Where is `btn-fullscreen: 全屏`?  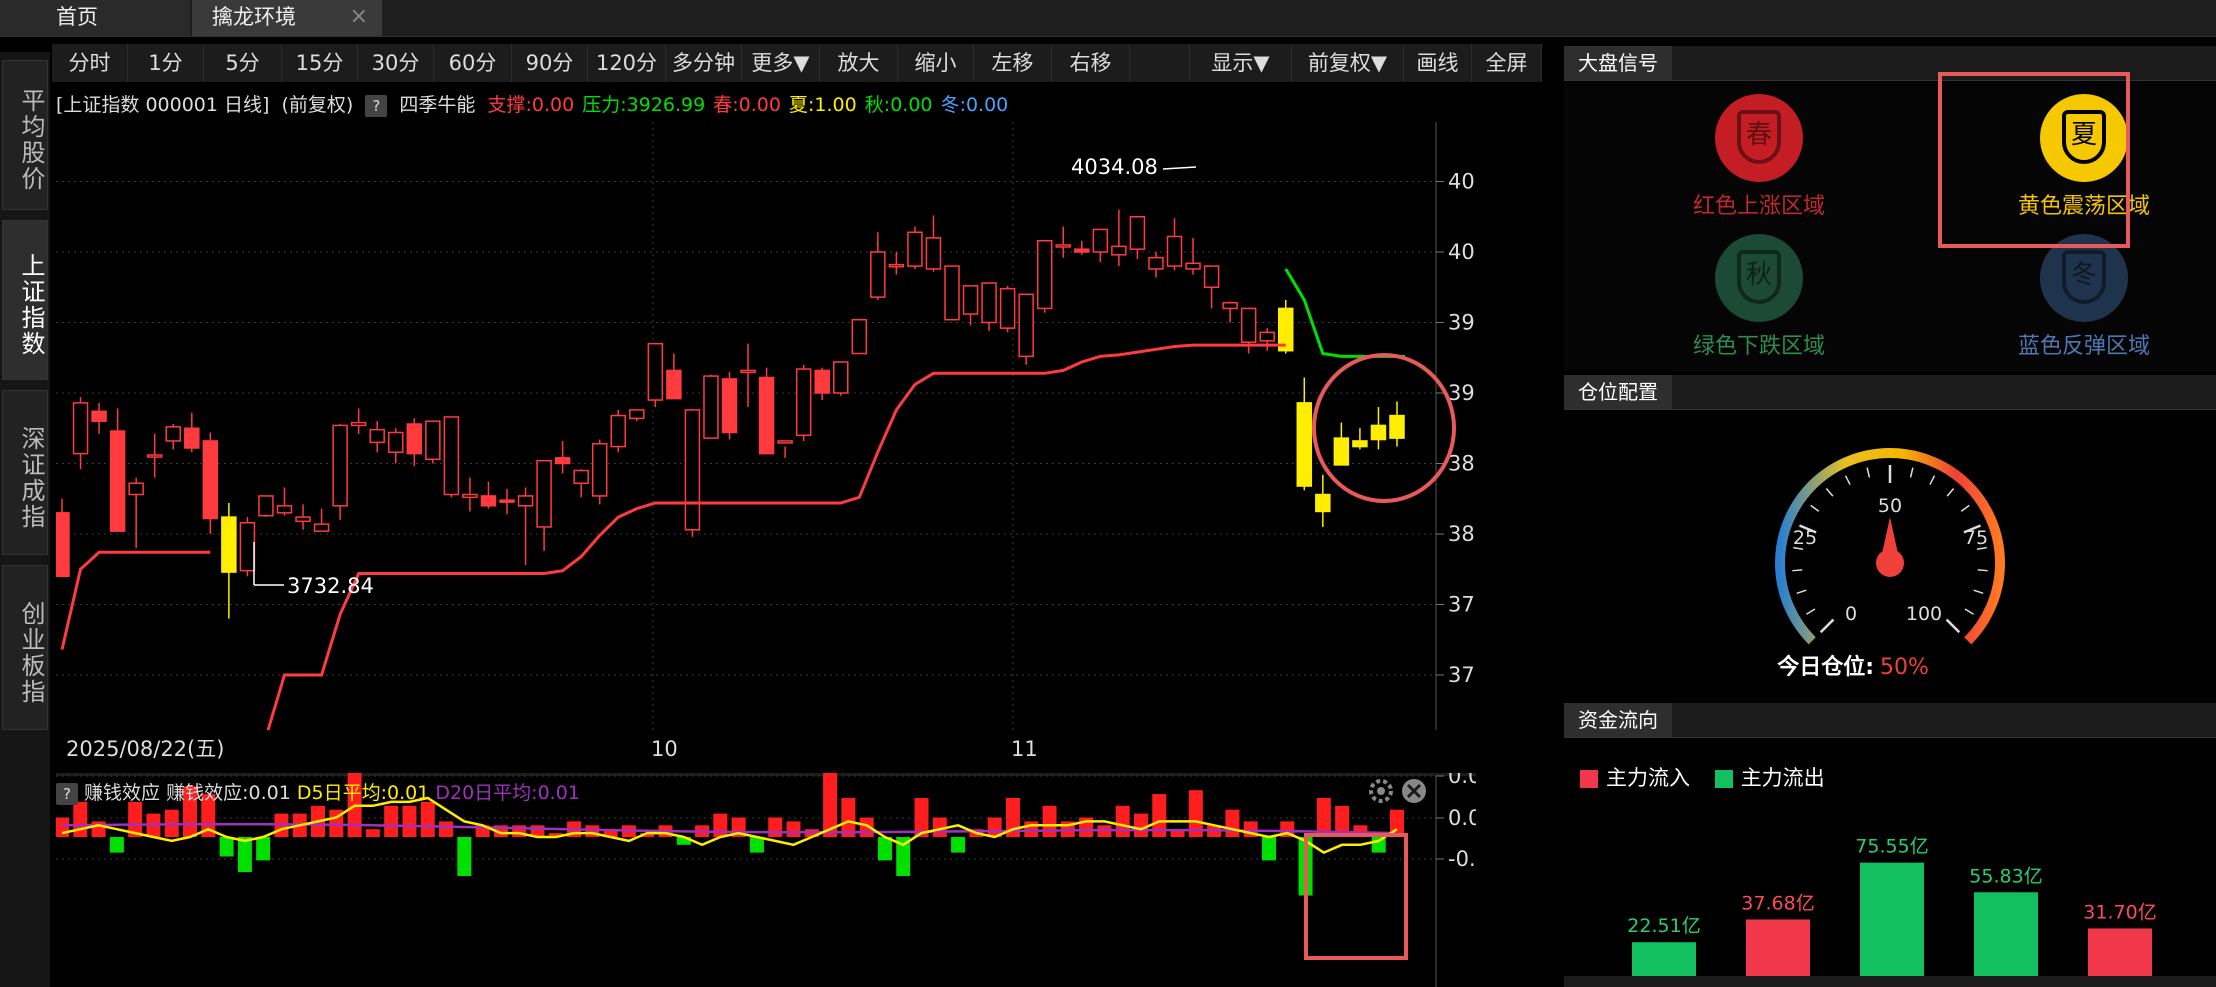
btn-fullscreen: 全屏 is located at coordinates (1507, 63).